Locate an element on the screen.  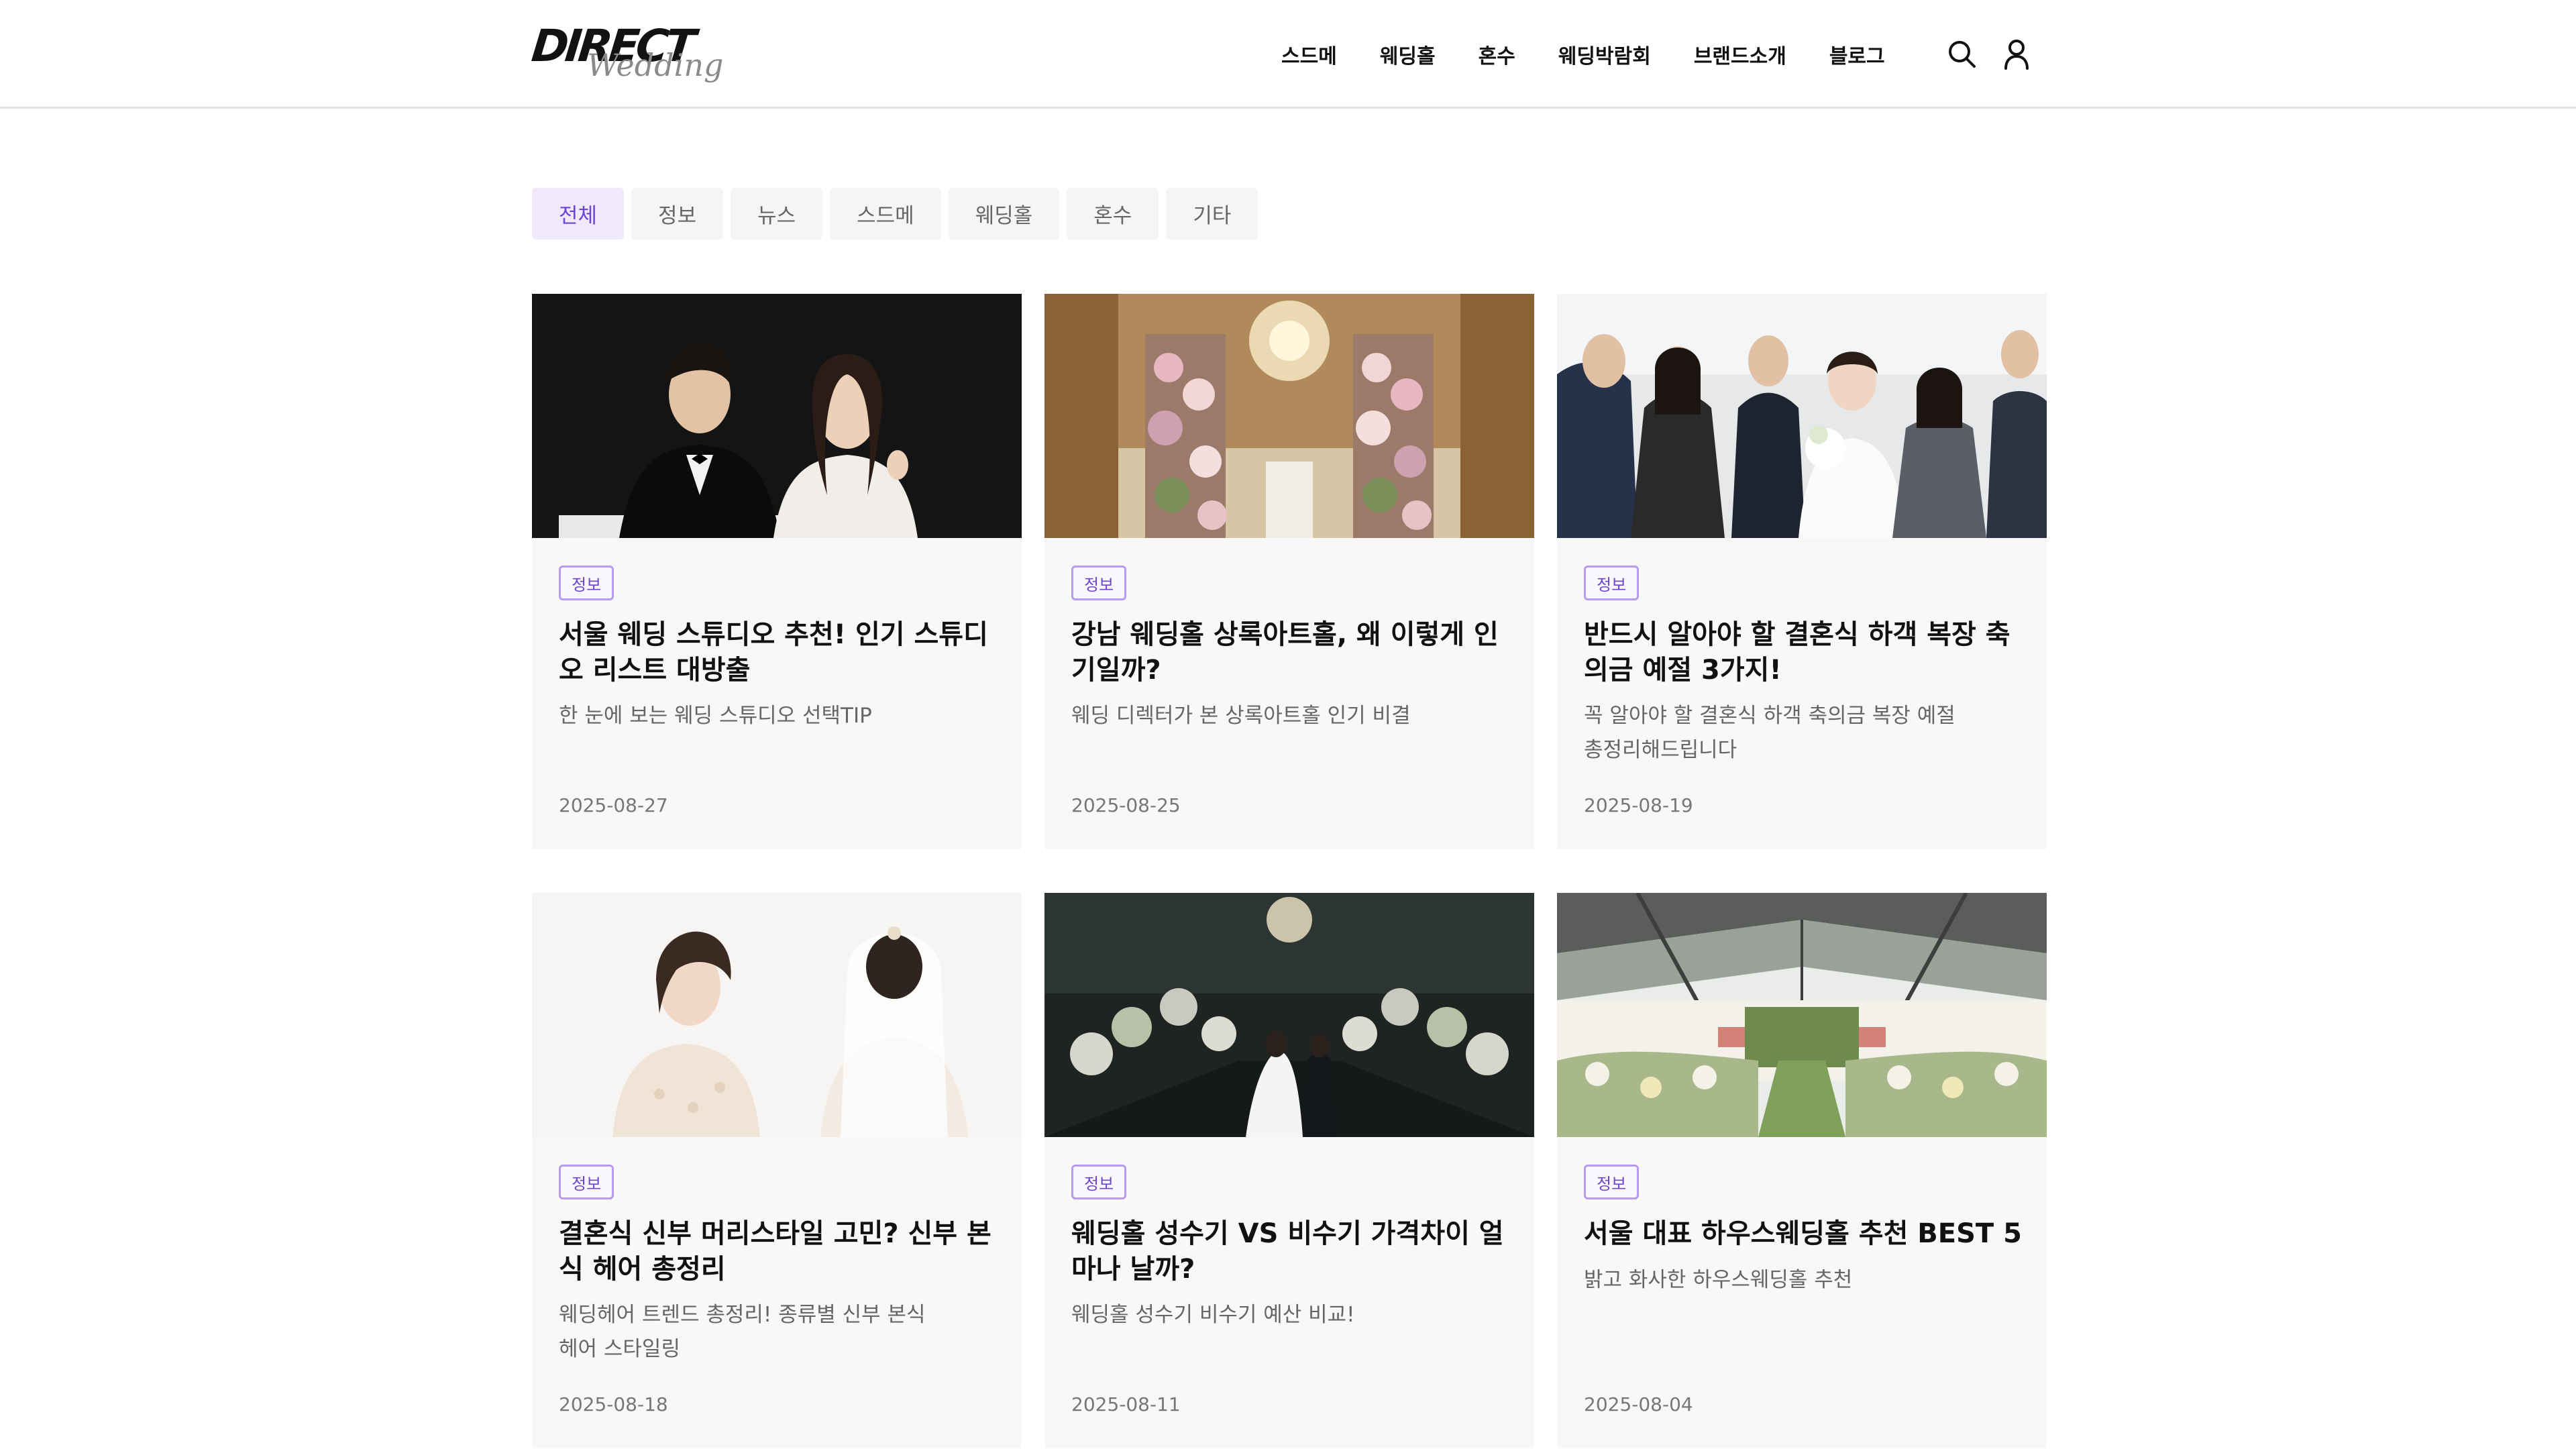
post-date: 2025-08-19 is located at coordinates (1638, 805).